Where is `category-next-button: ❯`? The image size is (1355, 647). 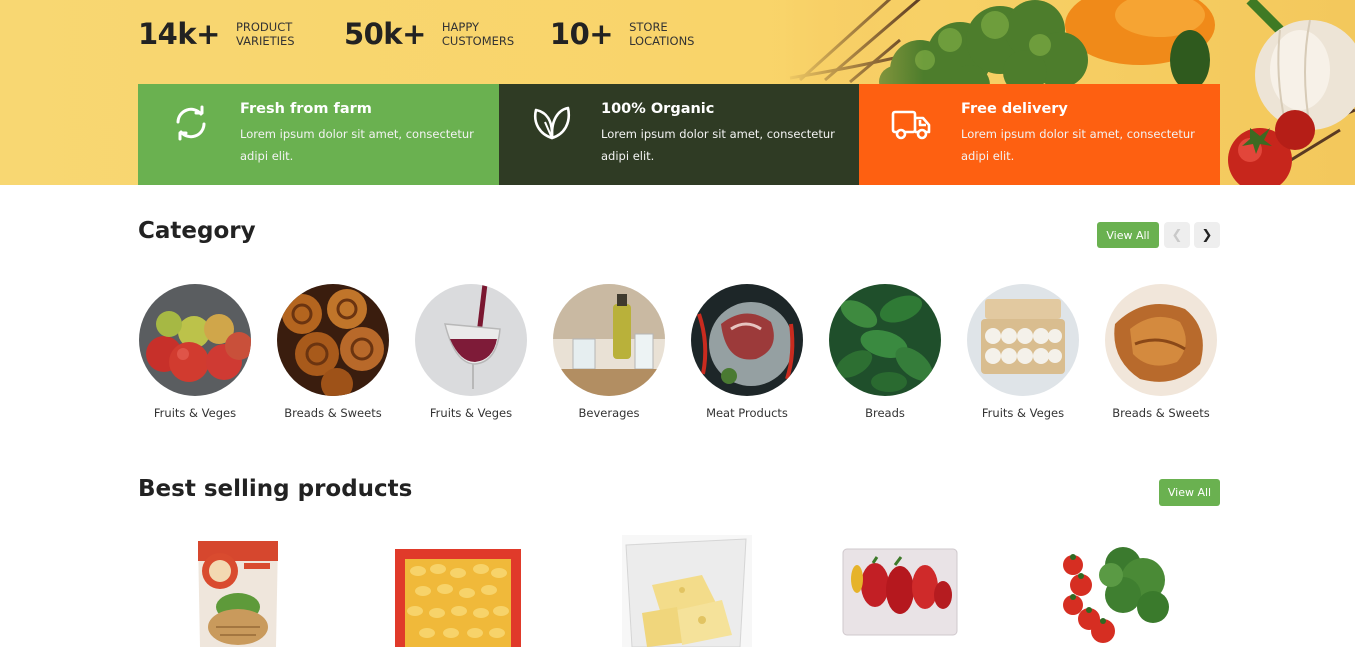 category-next-button: ❯ is located at coordinates (1207, 235).